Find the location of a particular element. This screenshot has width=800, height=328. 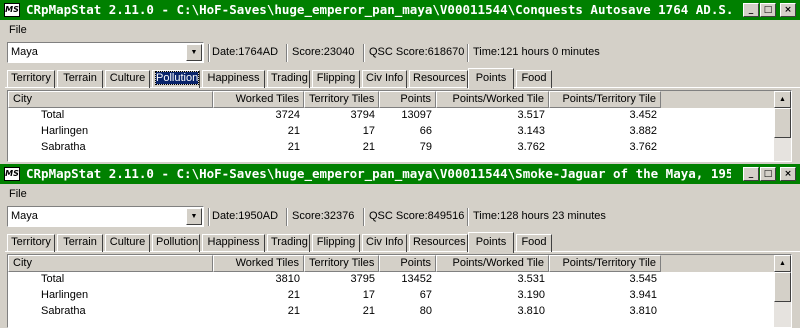

points-per-territory-tile-value: 3.452 is located at coordinates (643, 115).